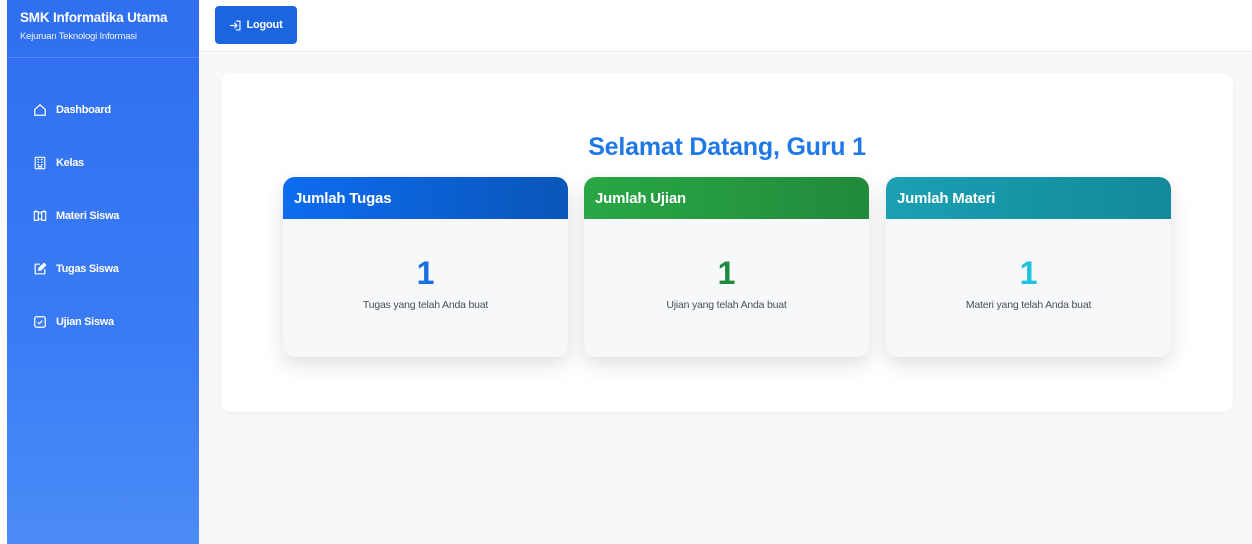  What do you see at coordinates (235, 25) in the screenshot?
I see `logout-icon` at bounding box center [235, 25].